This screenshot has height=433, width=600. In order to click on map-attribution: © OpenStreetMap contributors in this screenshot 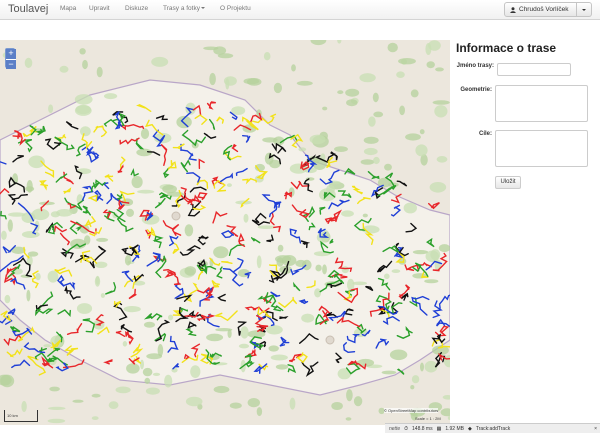, I will do `click(411, 410)`.